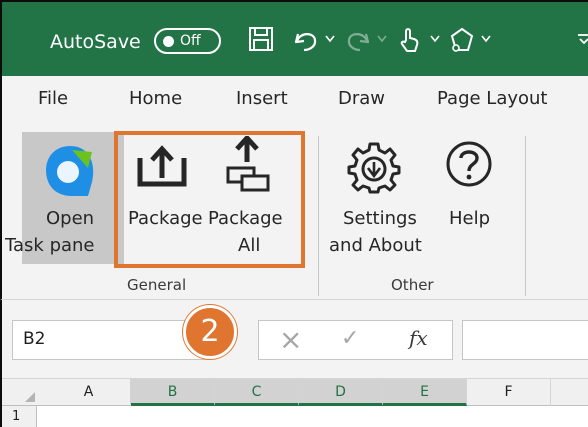 The width and height of the screenshot is (588, 427). I want to click on help-label: Help, so click(470, 218).